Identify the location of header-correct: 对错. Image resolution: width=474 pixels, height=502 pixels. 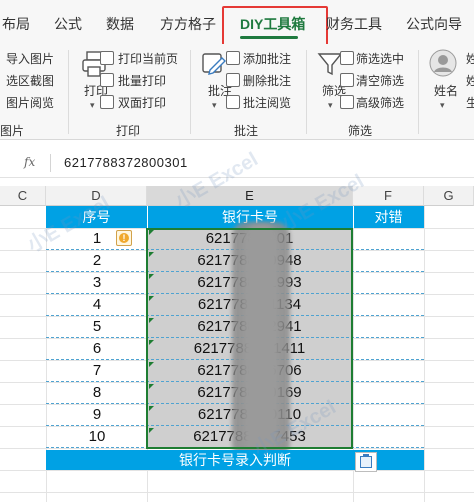
(388, 217).